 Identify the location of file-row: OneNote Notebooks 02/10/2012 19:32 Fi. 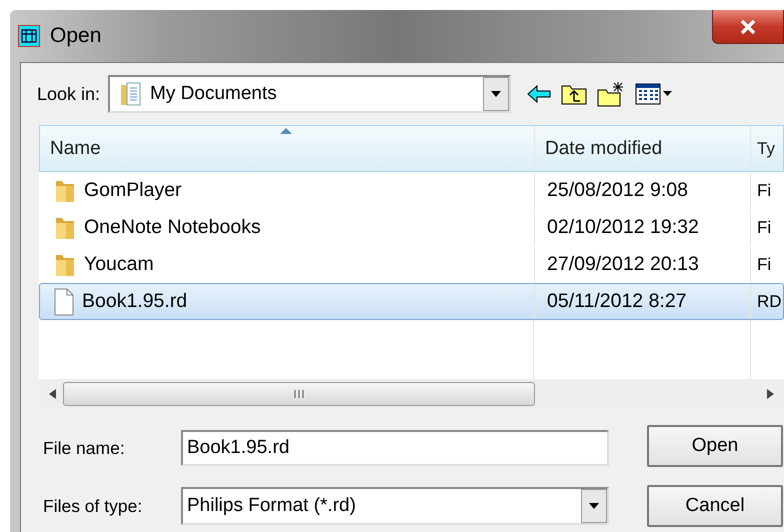
(411, 227).